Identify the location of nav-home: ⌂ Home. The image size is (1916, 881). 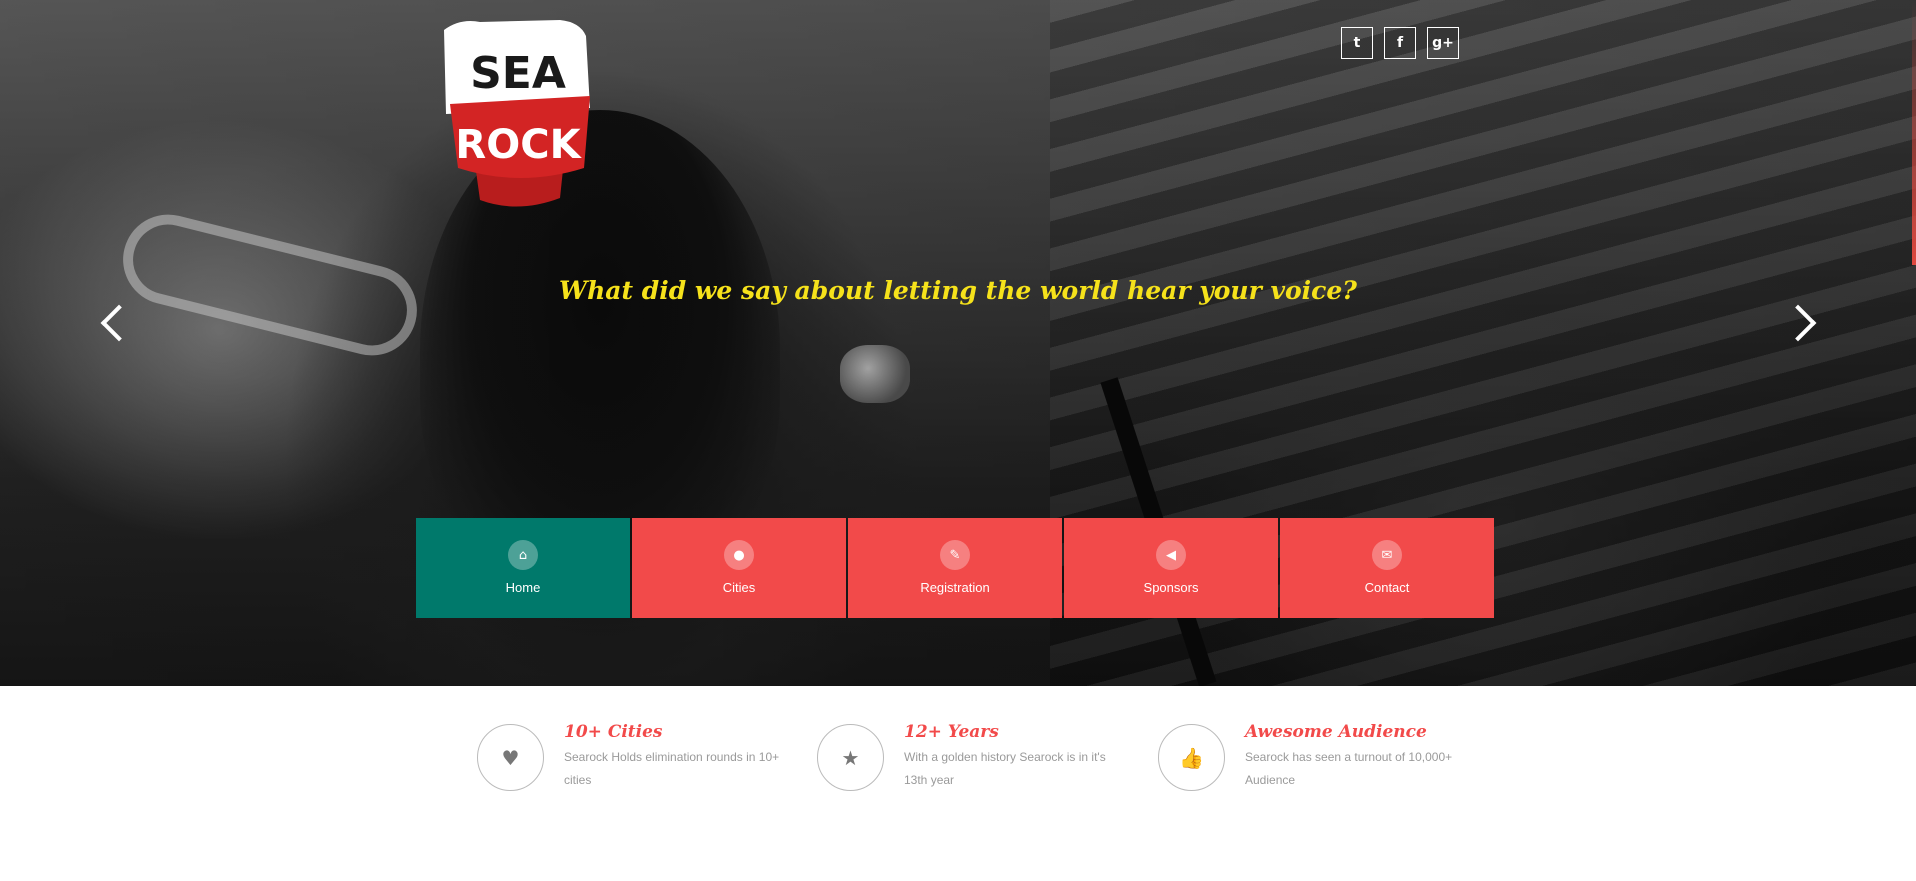
(523, 568).